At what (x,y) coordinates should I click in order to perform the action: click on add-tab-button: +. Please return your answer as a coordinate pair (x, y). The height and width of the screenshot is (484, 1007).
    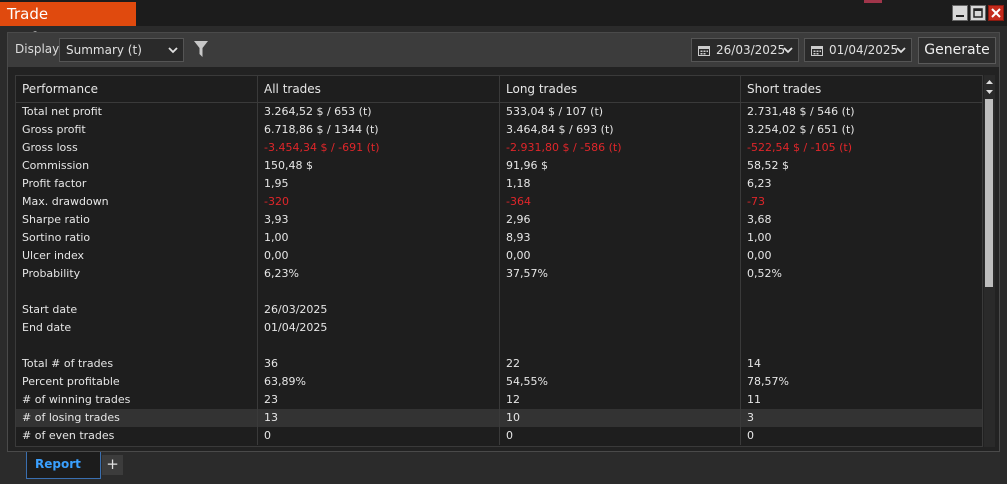
    Looking at the image, I should click on (112, 465).